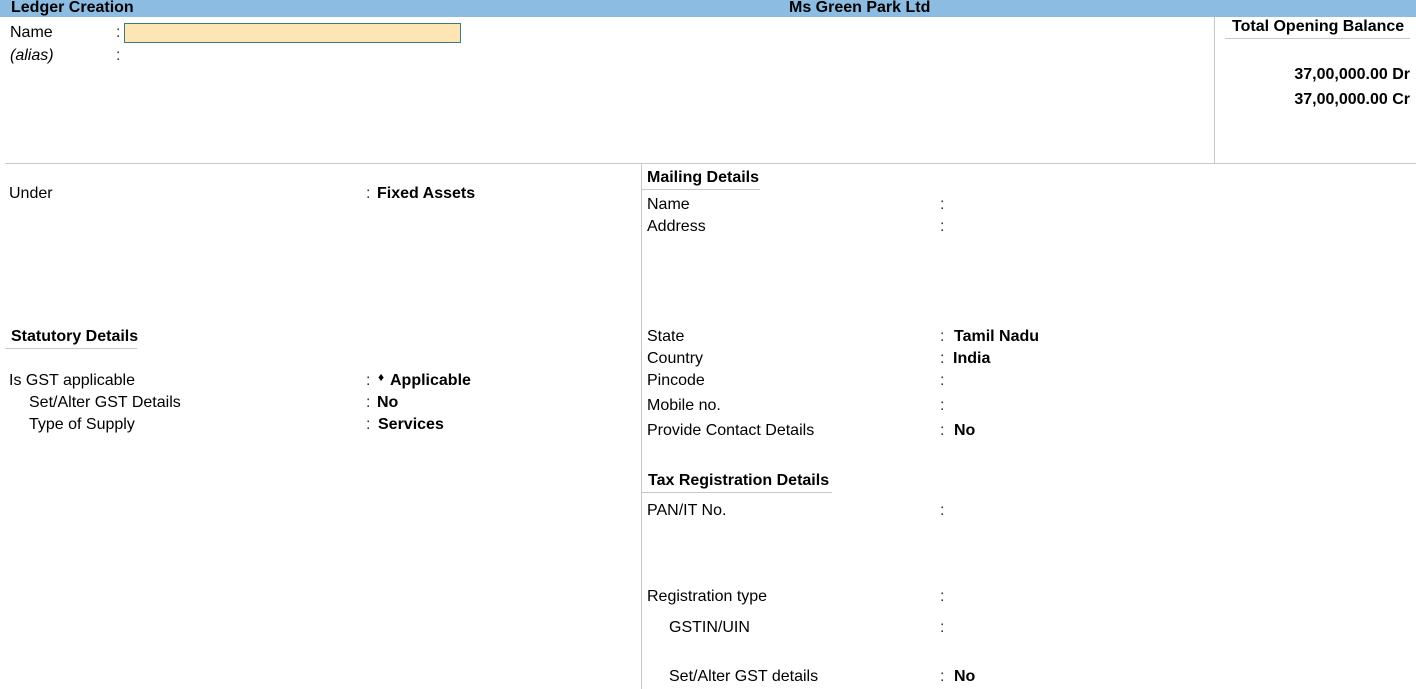  What do you see at coordinates (31, 32) in the screenshot?
I see `name-label: Name` at bounding box center [31, 32].